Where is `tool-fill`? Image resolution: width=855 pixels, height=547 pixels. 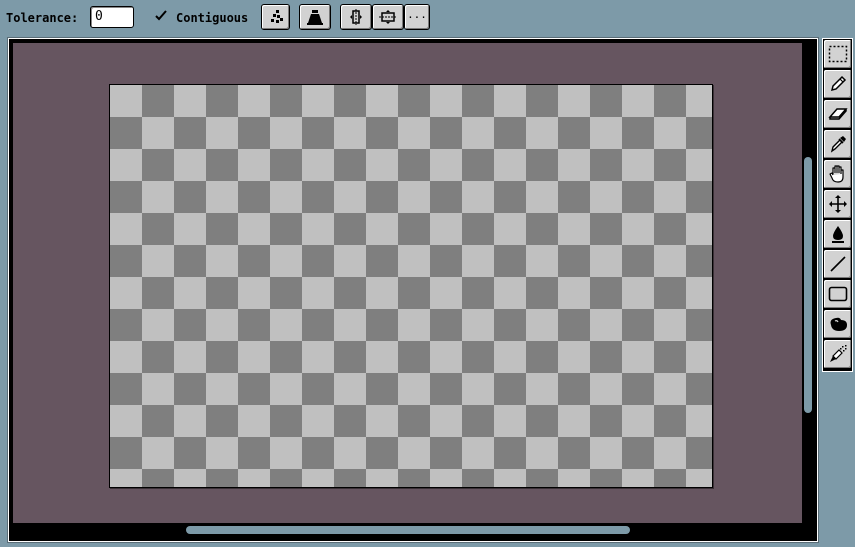
tool-fill is located at coordinates (837, 234).